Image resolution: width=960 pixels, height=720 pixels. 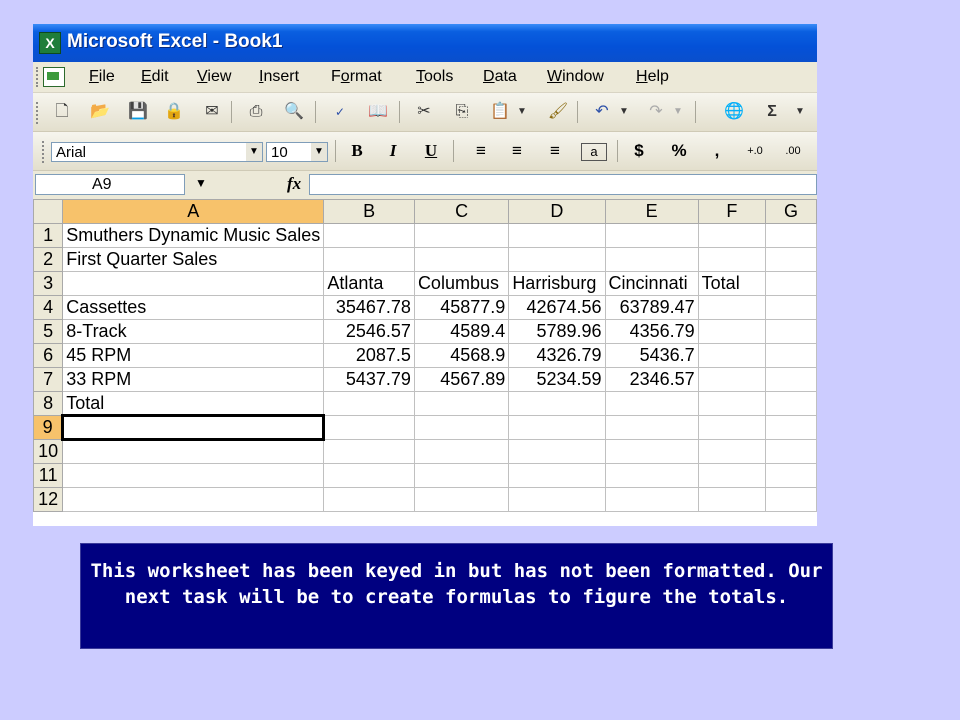 I want to click on comma-icon: ,, so click(x=717, y=151).